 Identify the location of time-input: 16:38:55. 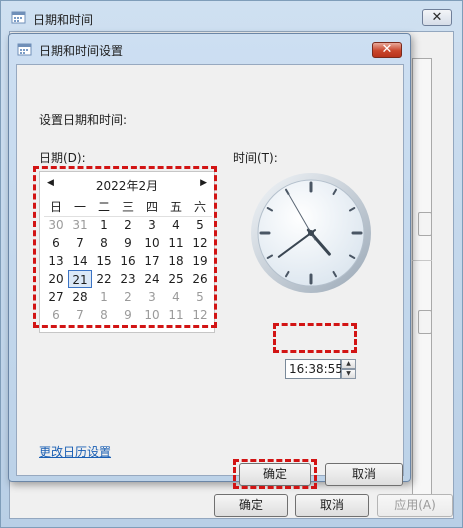
(314, 369).